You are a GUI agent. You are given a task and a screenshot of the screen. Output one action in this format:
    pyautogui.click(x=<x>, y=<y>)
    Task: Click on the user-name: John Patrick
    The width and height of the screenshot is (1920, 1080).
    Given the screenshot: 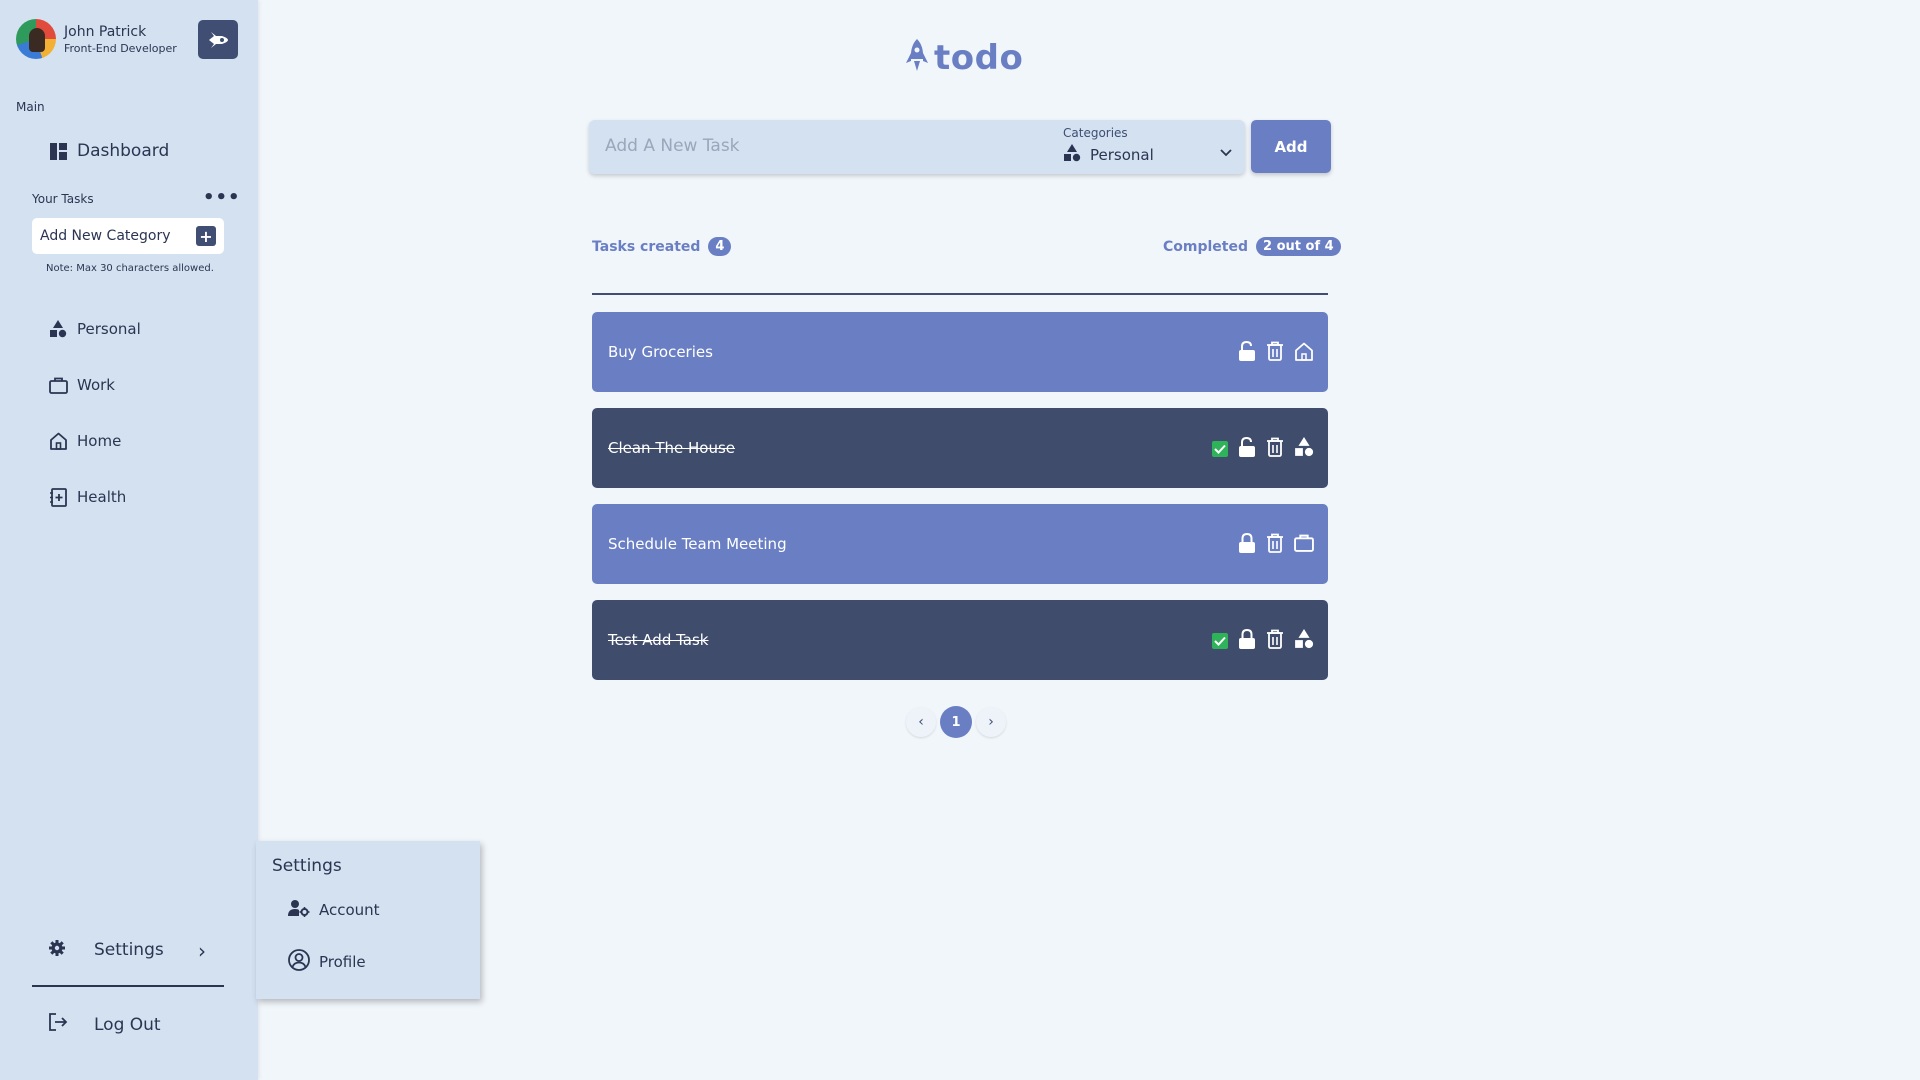 What is the action you would take?
    pyautogui.click(x=105, y=31)
    